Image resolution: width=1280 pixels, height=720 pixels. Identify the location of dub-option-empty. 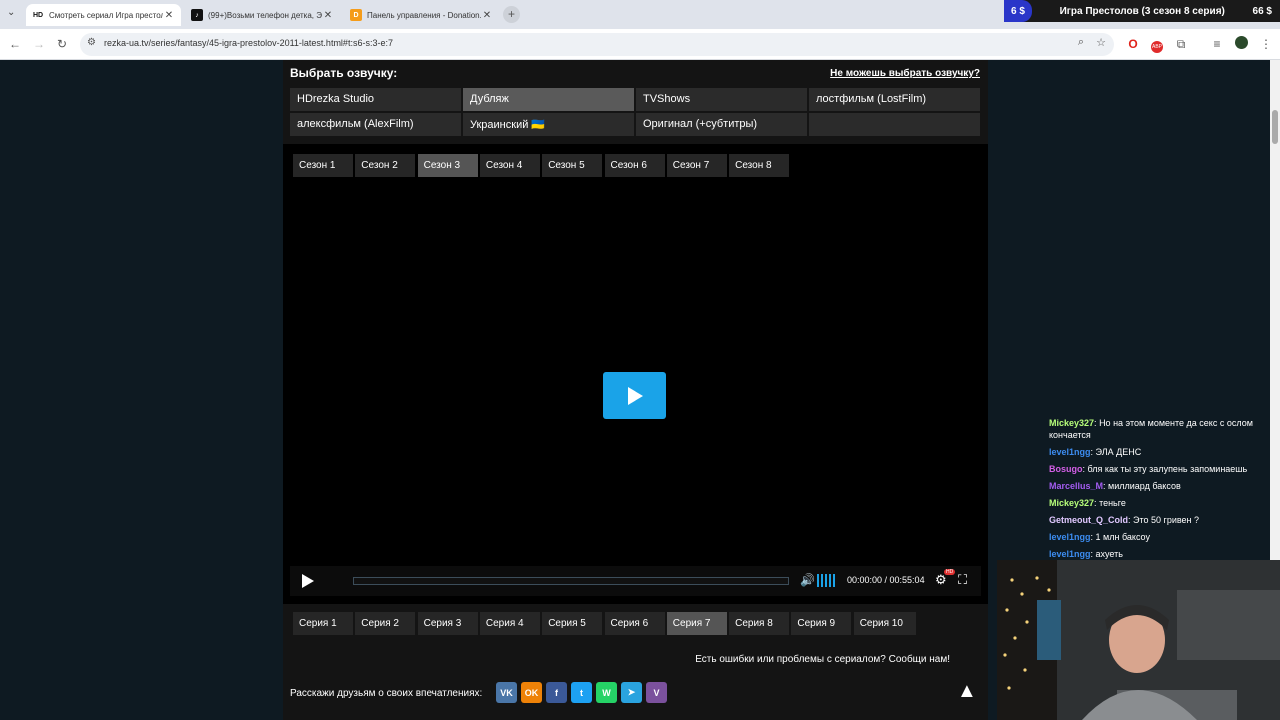
(894, 124).